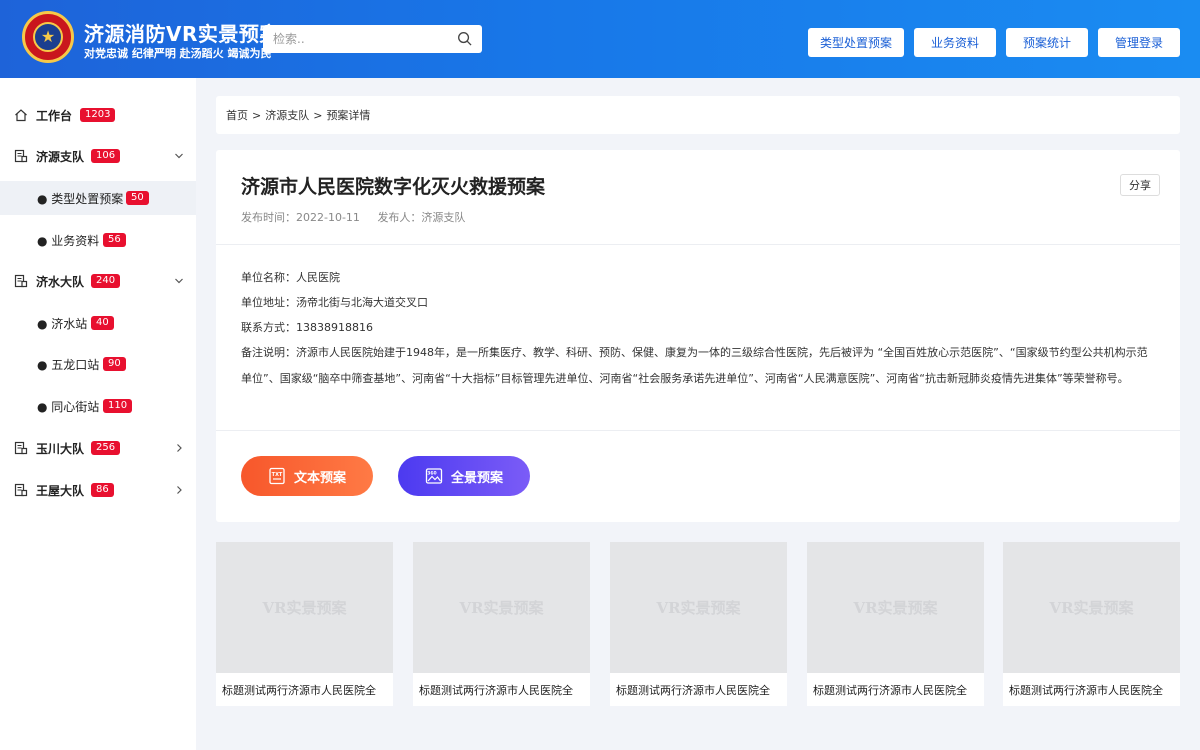 This screenshot has height=750, width=1200. I want to click on share-button: 分享, so click(1140, 185).